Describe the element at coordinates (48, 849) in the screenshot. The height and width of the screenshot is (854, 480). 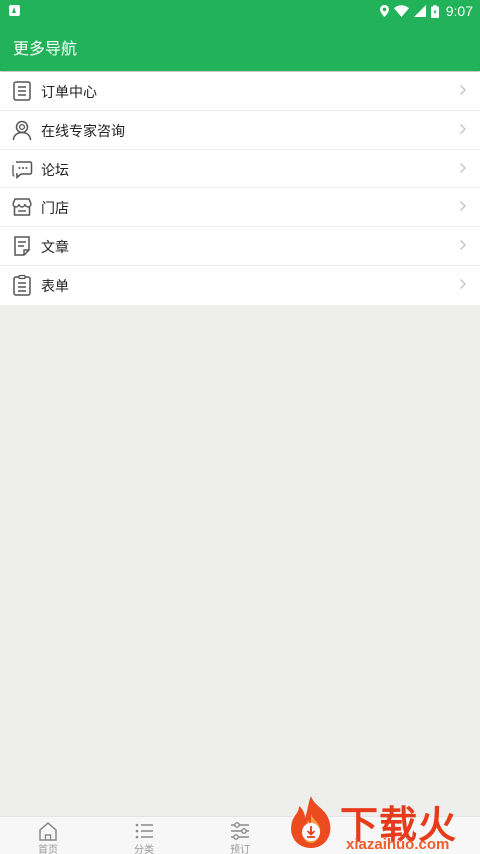
I see `tab-label: 首页` at that location.